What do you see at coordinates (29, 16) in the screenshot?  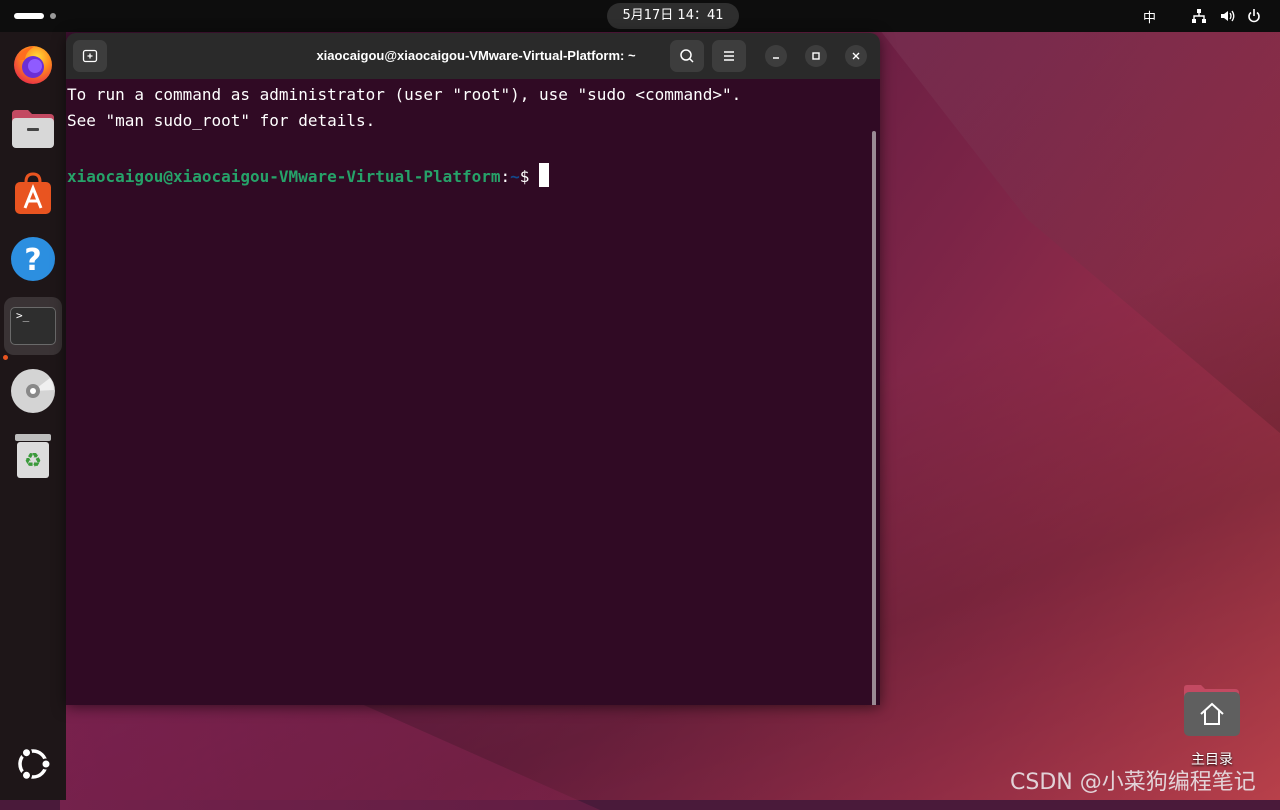 I see `workspace-indicator-active` at bounding box center [29, 16].